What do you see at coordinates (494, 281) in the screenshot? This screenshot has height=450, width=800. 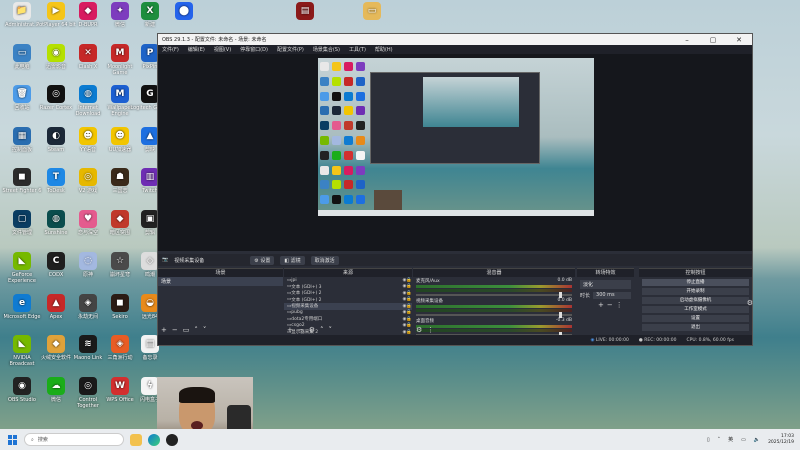 I see `mixer-track-header: 麦克风/Aux 0.0 dB` at bounding box center [494, 281].